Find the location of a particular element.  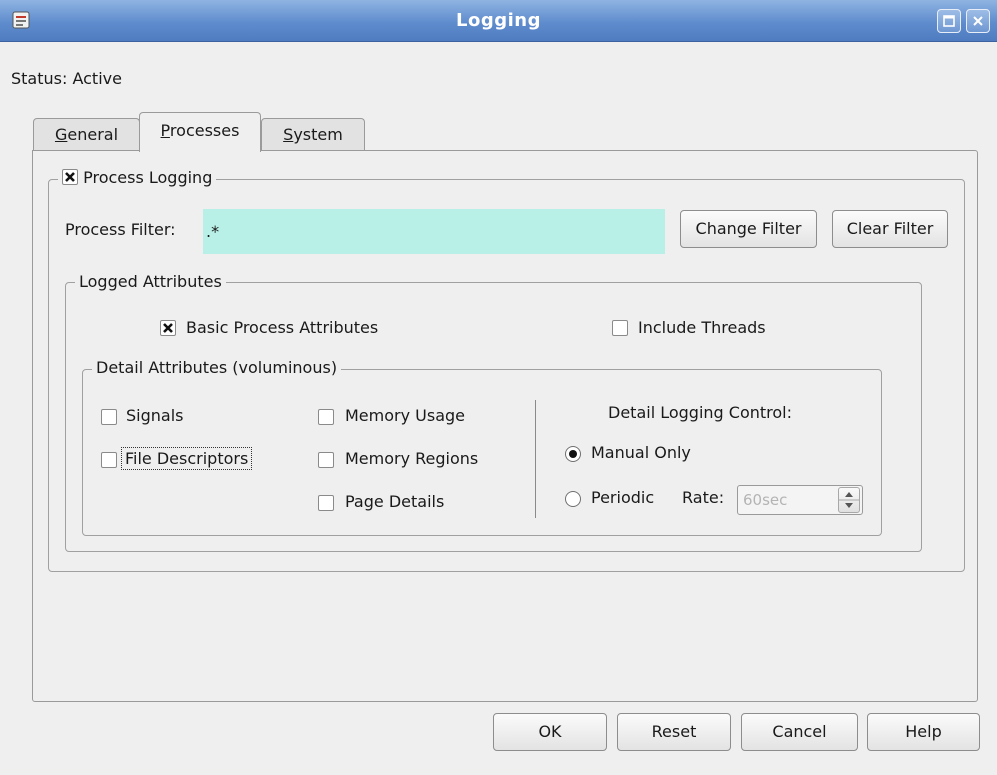

title-bar: Logging is located at coordinates (498, 21).